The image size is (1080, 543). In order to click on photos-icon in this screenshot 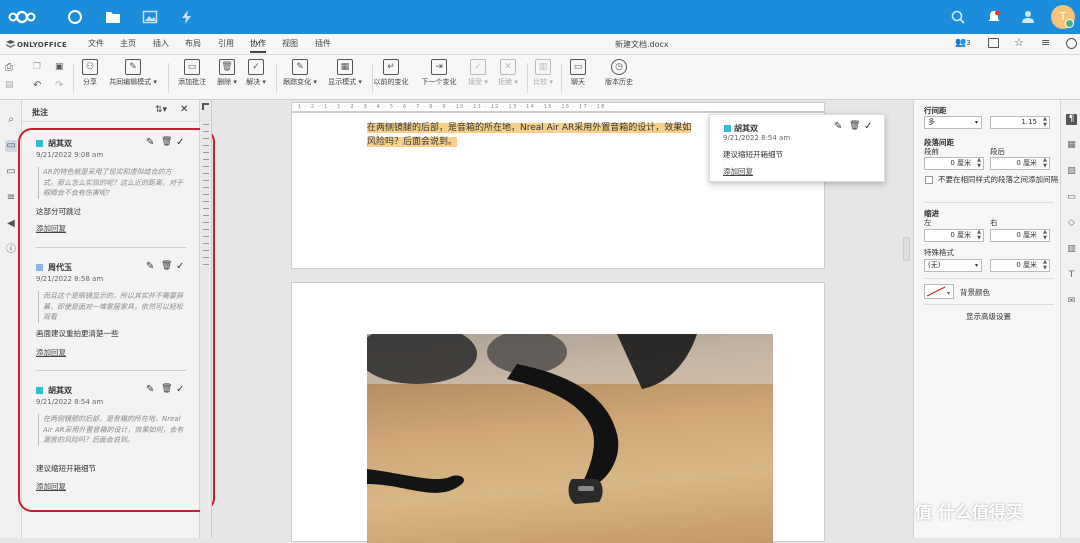, I will do `click(150, 17)`.